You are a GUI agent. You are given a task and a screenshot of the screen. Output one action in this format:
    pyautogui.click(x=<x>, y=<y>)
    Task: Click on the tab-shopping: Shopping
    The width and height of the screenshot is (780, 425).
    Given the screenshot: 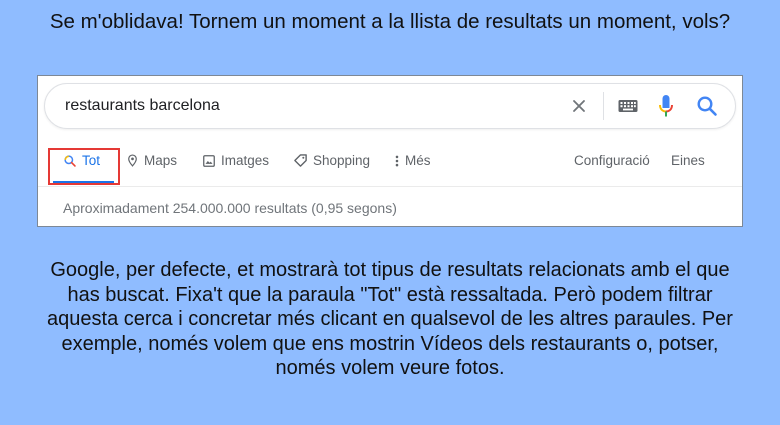 What is the action you would take?
    pyautogui.click(x=331, y=160)
    